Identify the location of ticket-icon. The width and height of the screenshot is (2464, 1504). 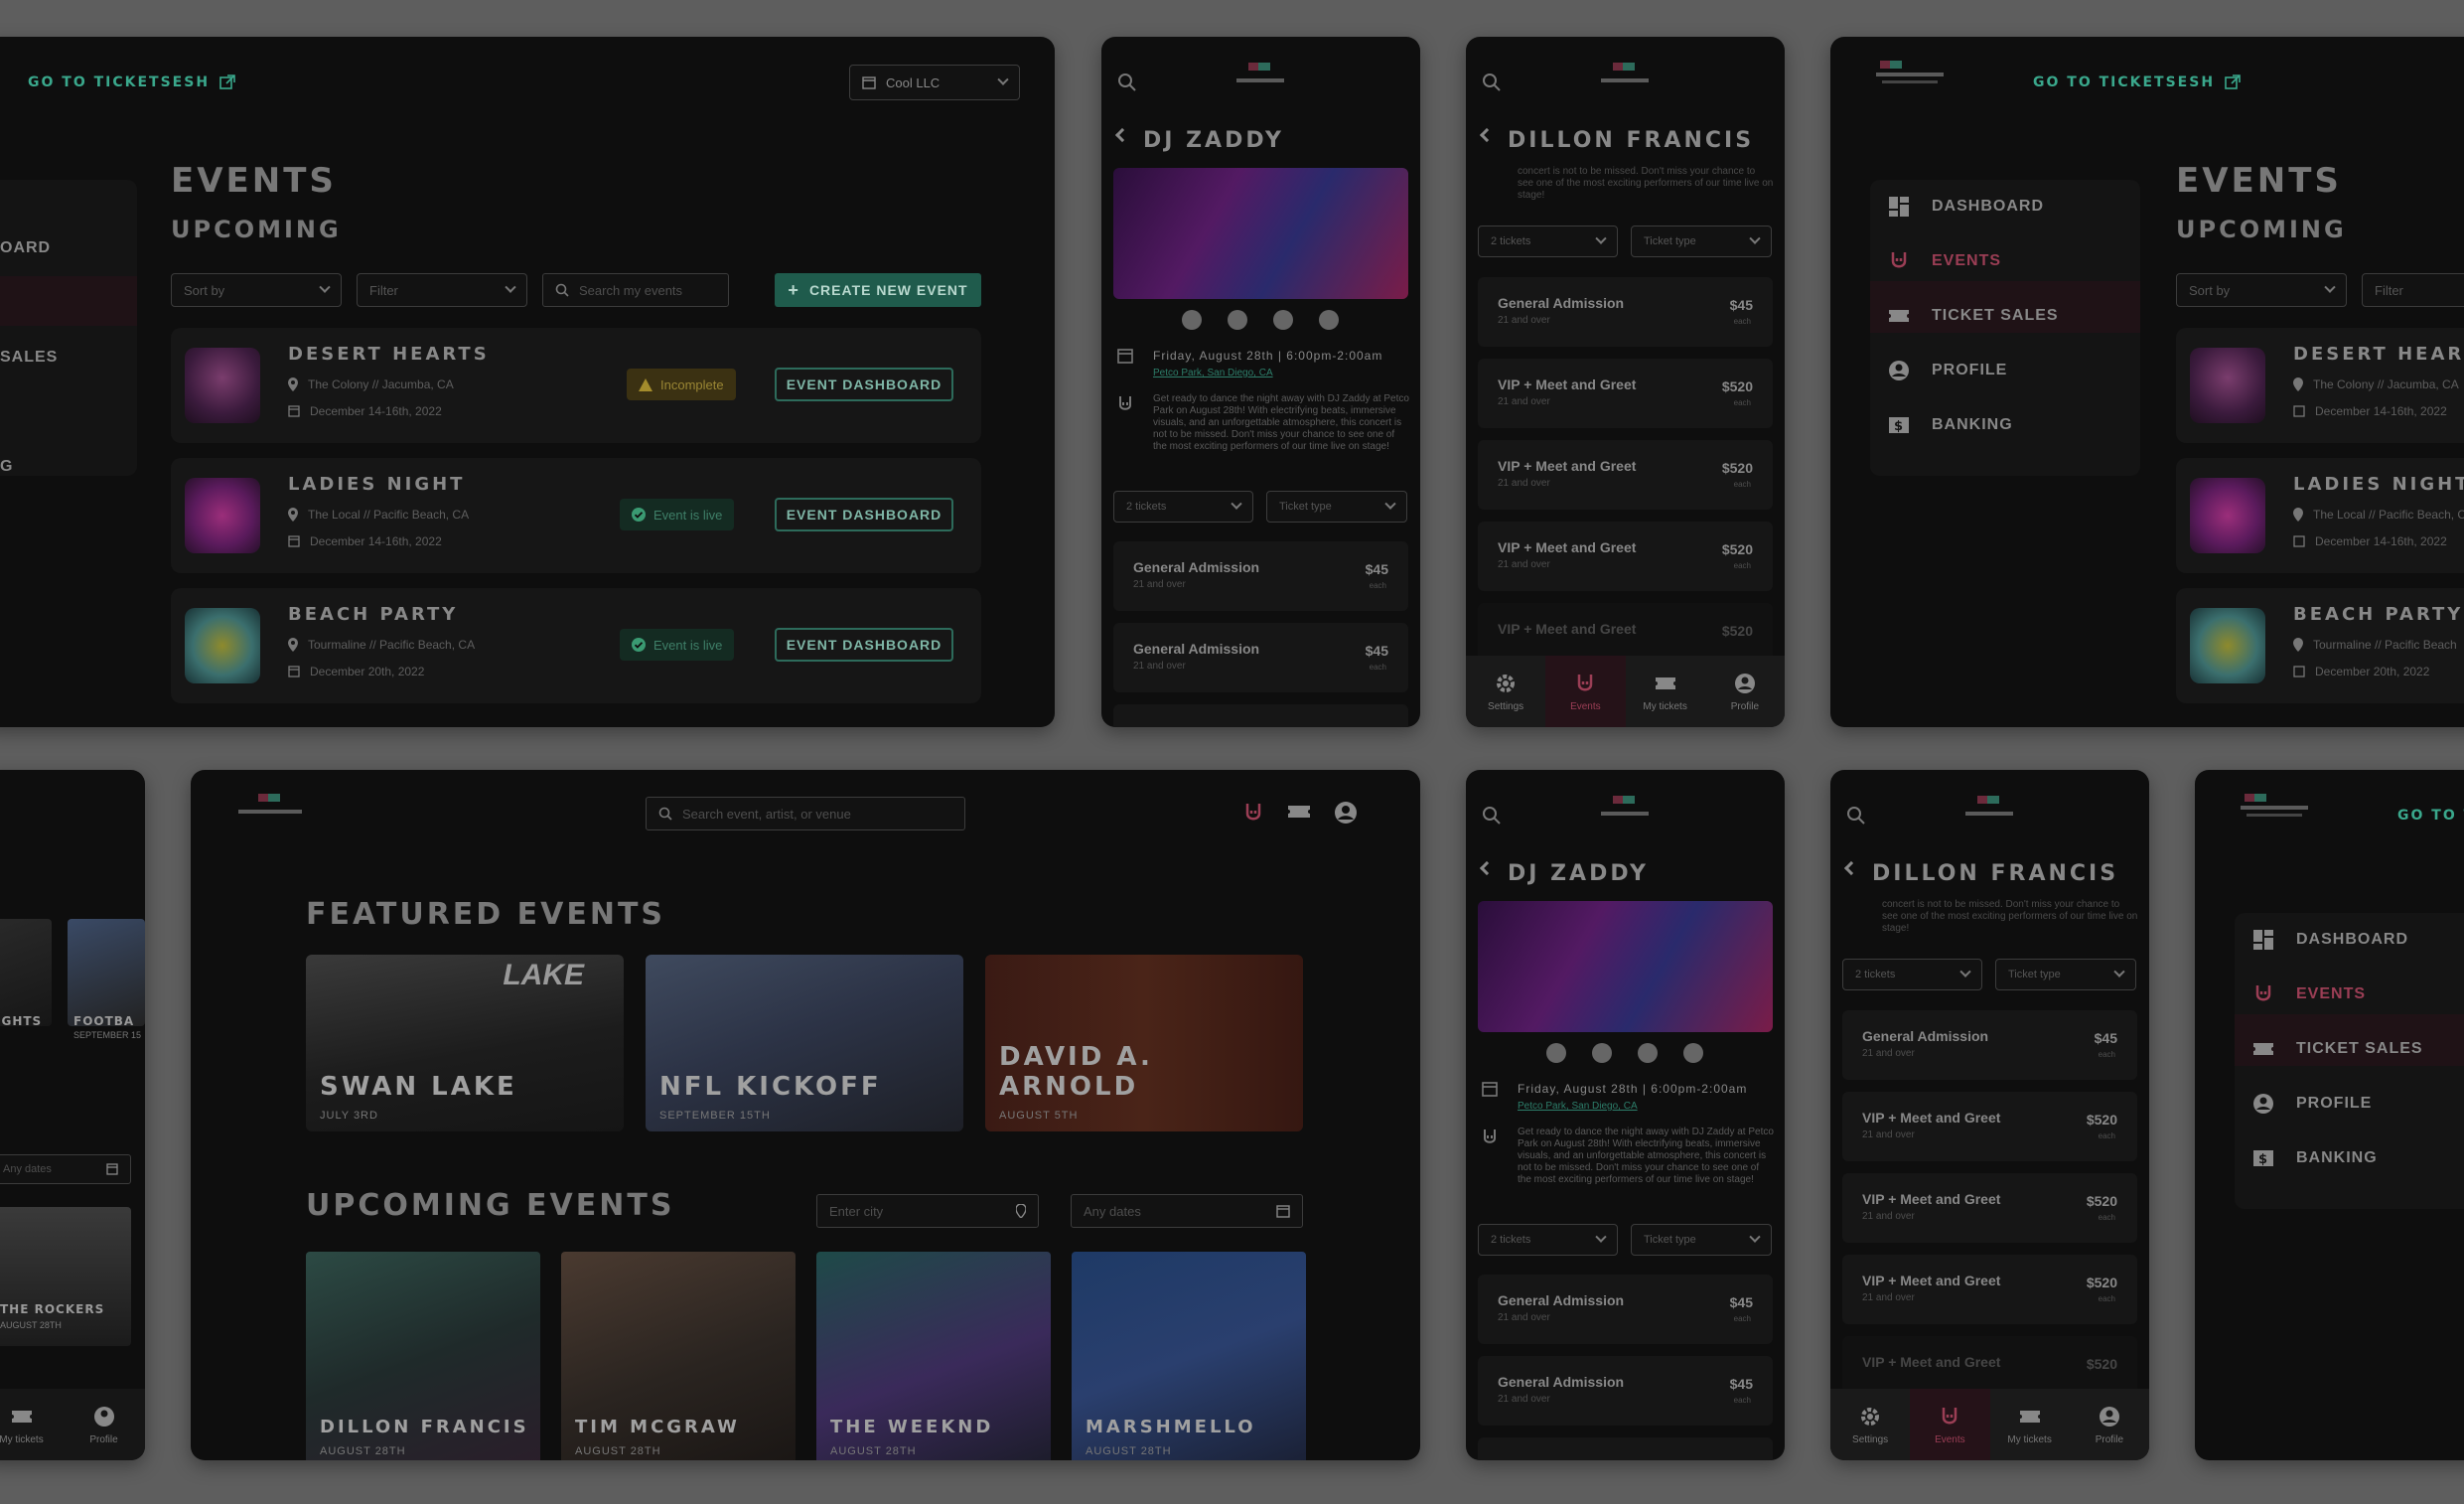
(1299, 813).